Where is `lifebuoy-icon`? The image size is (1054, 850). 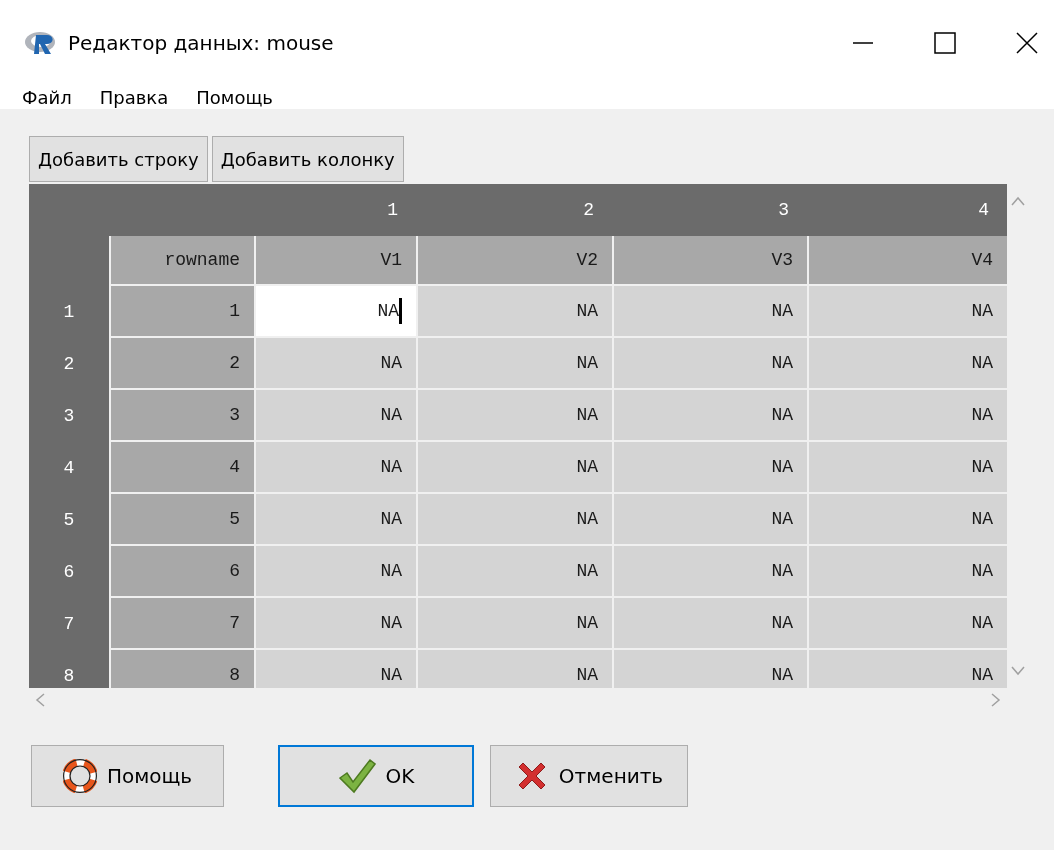
lifebuoy-icon is located at coordinates (79, 776).